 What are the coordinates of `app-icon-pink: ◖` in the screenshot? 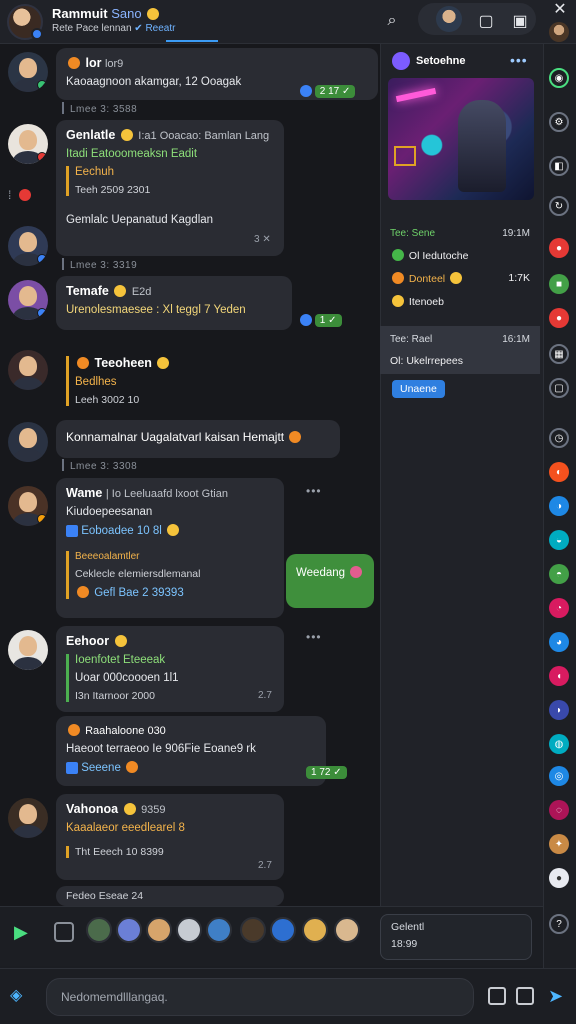 It's located at (559, 676).